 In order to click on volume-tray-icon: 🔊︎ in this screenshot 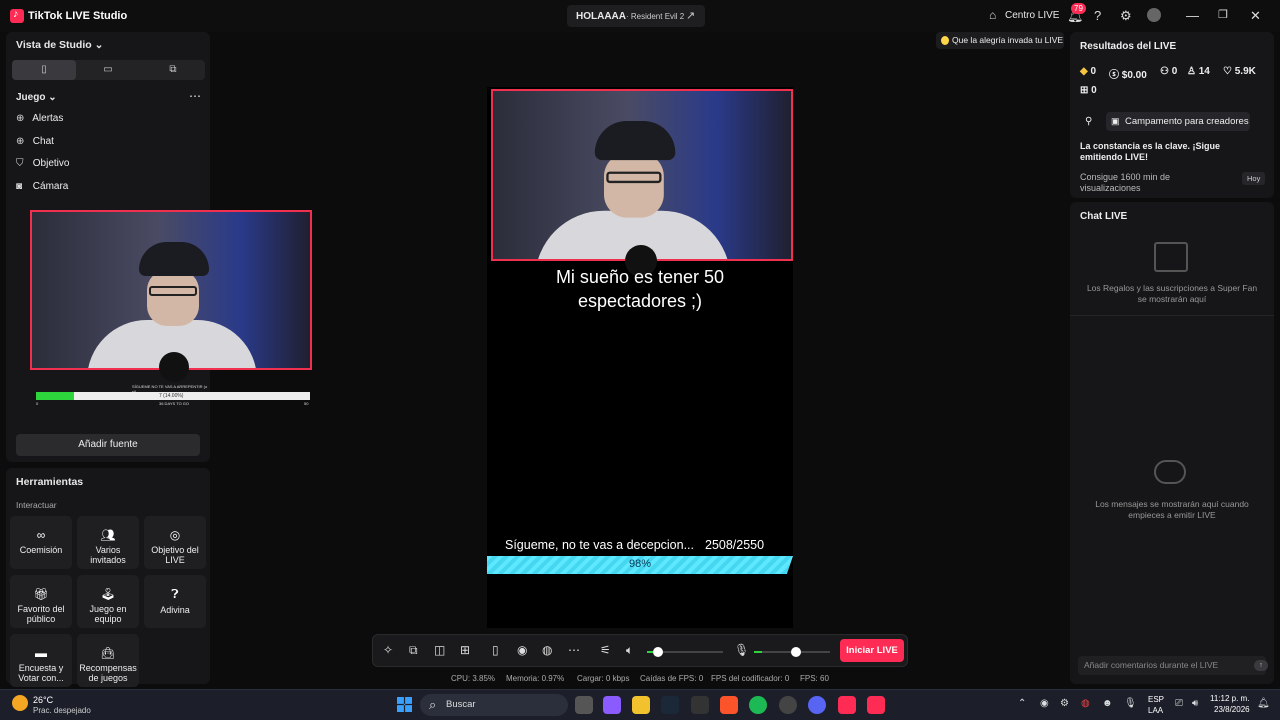, I will do `click(1195, 703)`.